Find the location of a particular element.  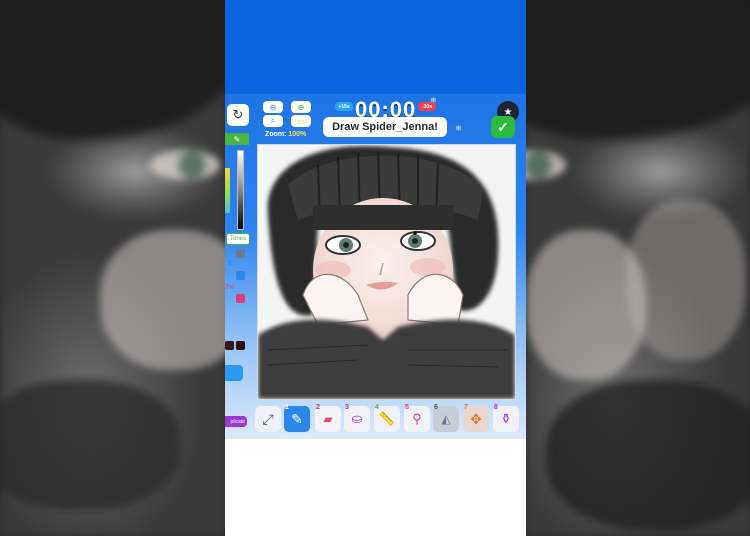

layer-button is located at coordinates (240, 298).